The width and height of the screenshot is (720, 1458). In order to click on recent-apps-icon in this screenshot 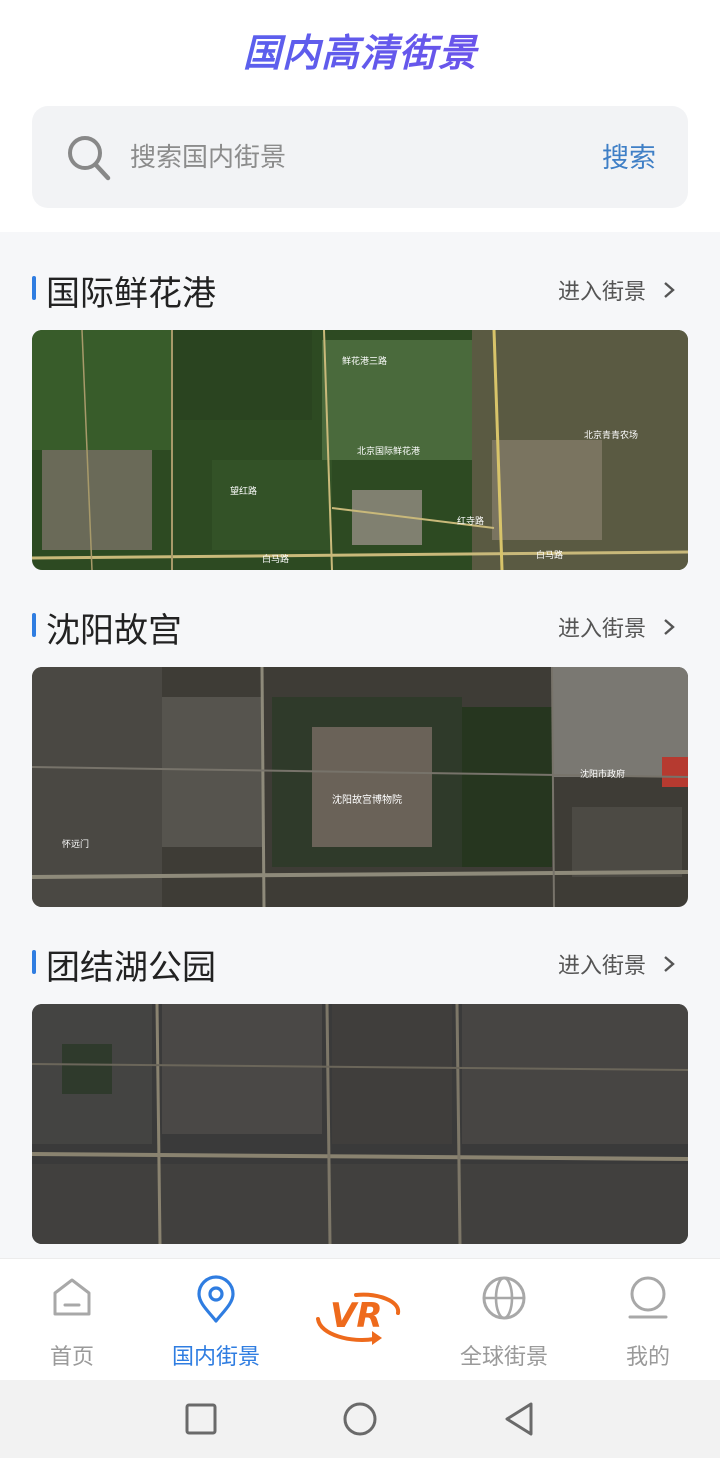, I will do `click(201, 1419)`.